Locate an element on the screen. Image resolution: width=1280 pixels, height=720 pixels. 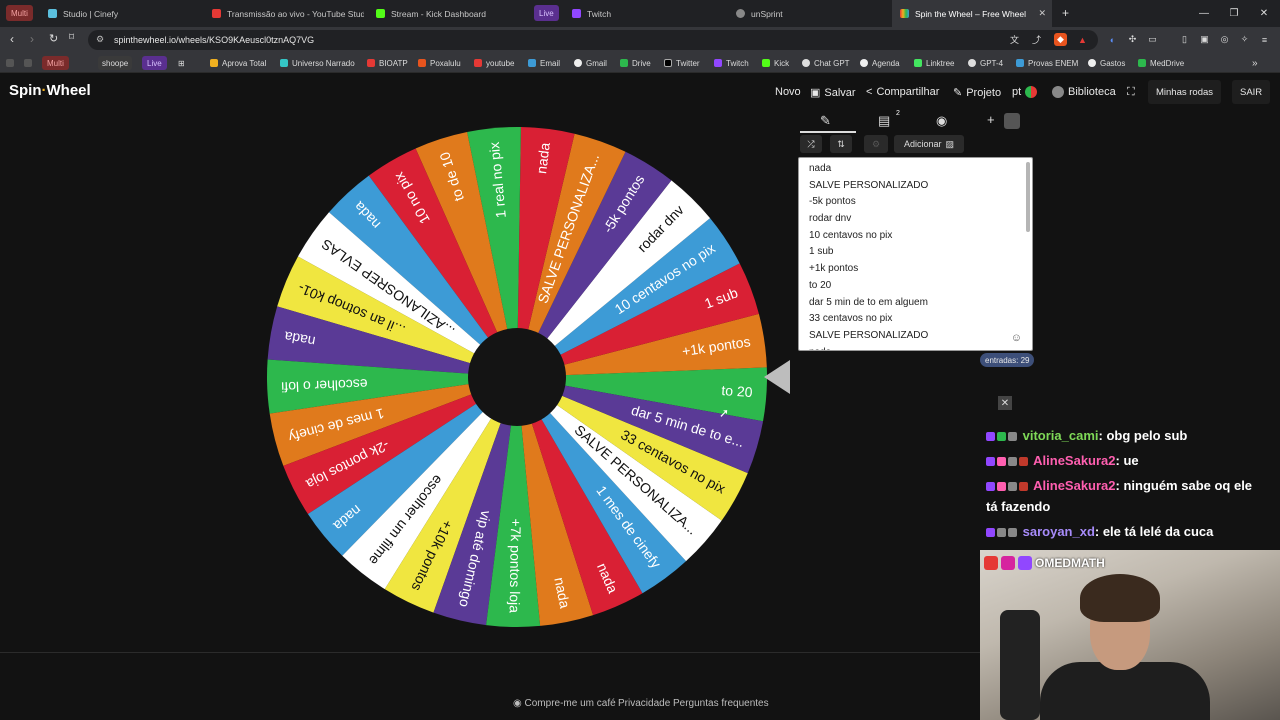
tab-studio-cinefy: Studio | Cinefy is located at coordinates (120, 13).